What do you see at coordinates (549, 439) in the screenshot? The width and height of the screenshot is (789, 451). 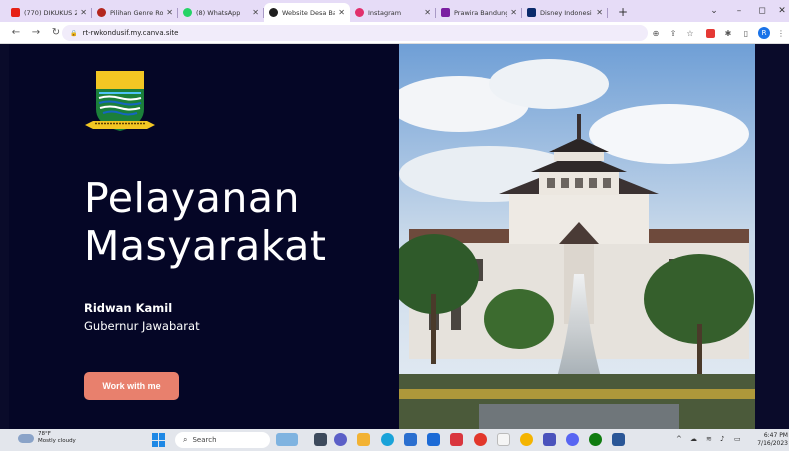 I see `teams-icon` at bounding box center [549, 439].